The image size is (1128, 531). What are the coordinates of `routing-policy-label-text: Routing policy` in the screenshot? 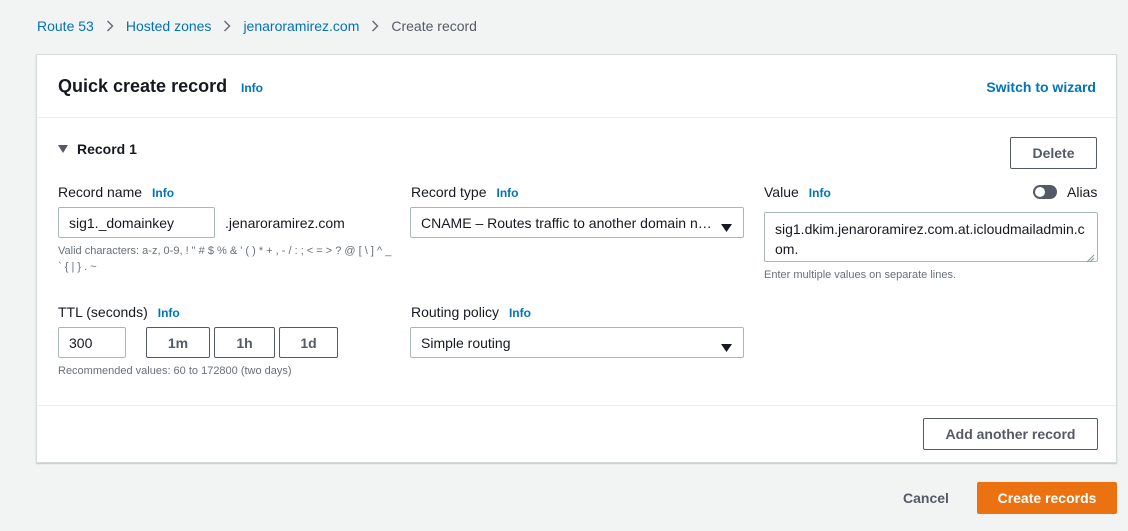 It's located at (455, 312).